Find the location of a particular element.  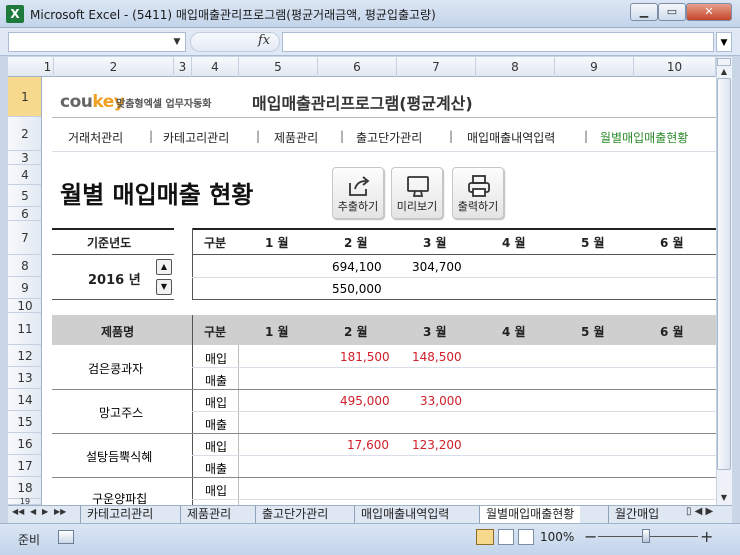

minimize-button: ▁ is located at coordinates (644, 12).